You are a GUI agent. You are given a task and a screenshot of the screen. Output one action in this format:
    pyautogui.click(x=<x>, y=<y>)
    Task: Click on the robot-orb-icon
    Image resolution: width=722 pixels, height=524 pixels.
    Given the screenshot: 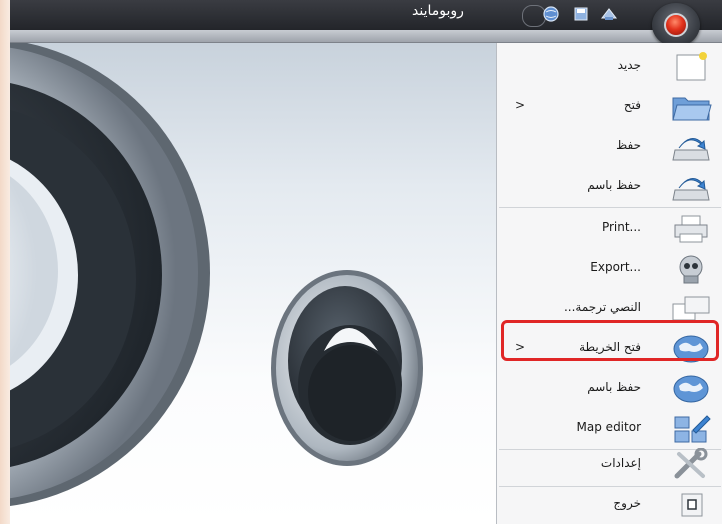 What is the action you would take?
    pyautogui.click(x=676, y=25)
    